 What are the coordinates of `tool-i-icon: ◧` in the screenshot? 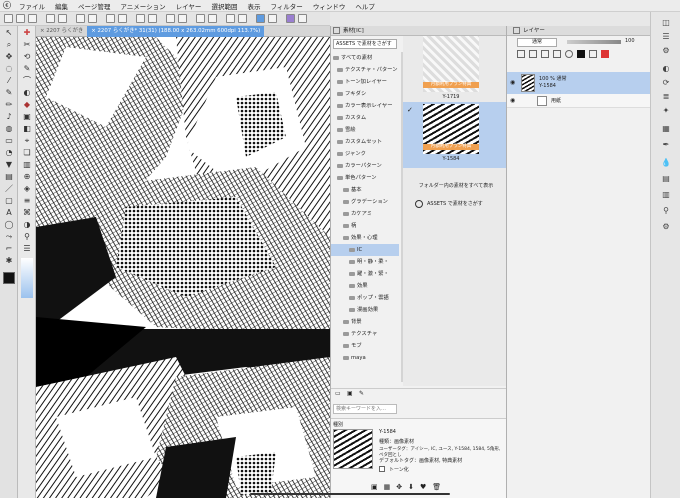 It's located at (27, 129).